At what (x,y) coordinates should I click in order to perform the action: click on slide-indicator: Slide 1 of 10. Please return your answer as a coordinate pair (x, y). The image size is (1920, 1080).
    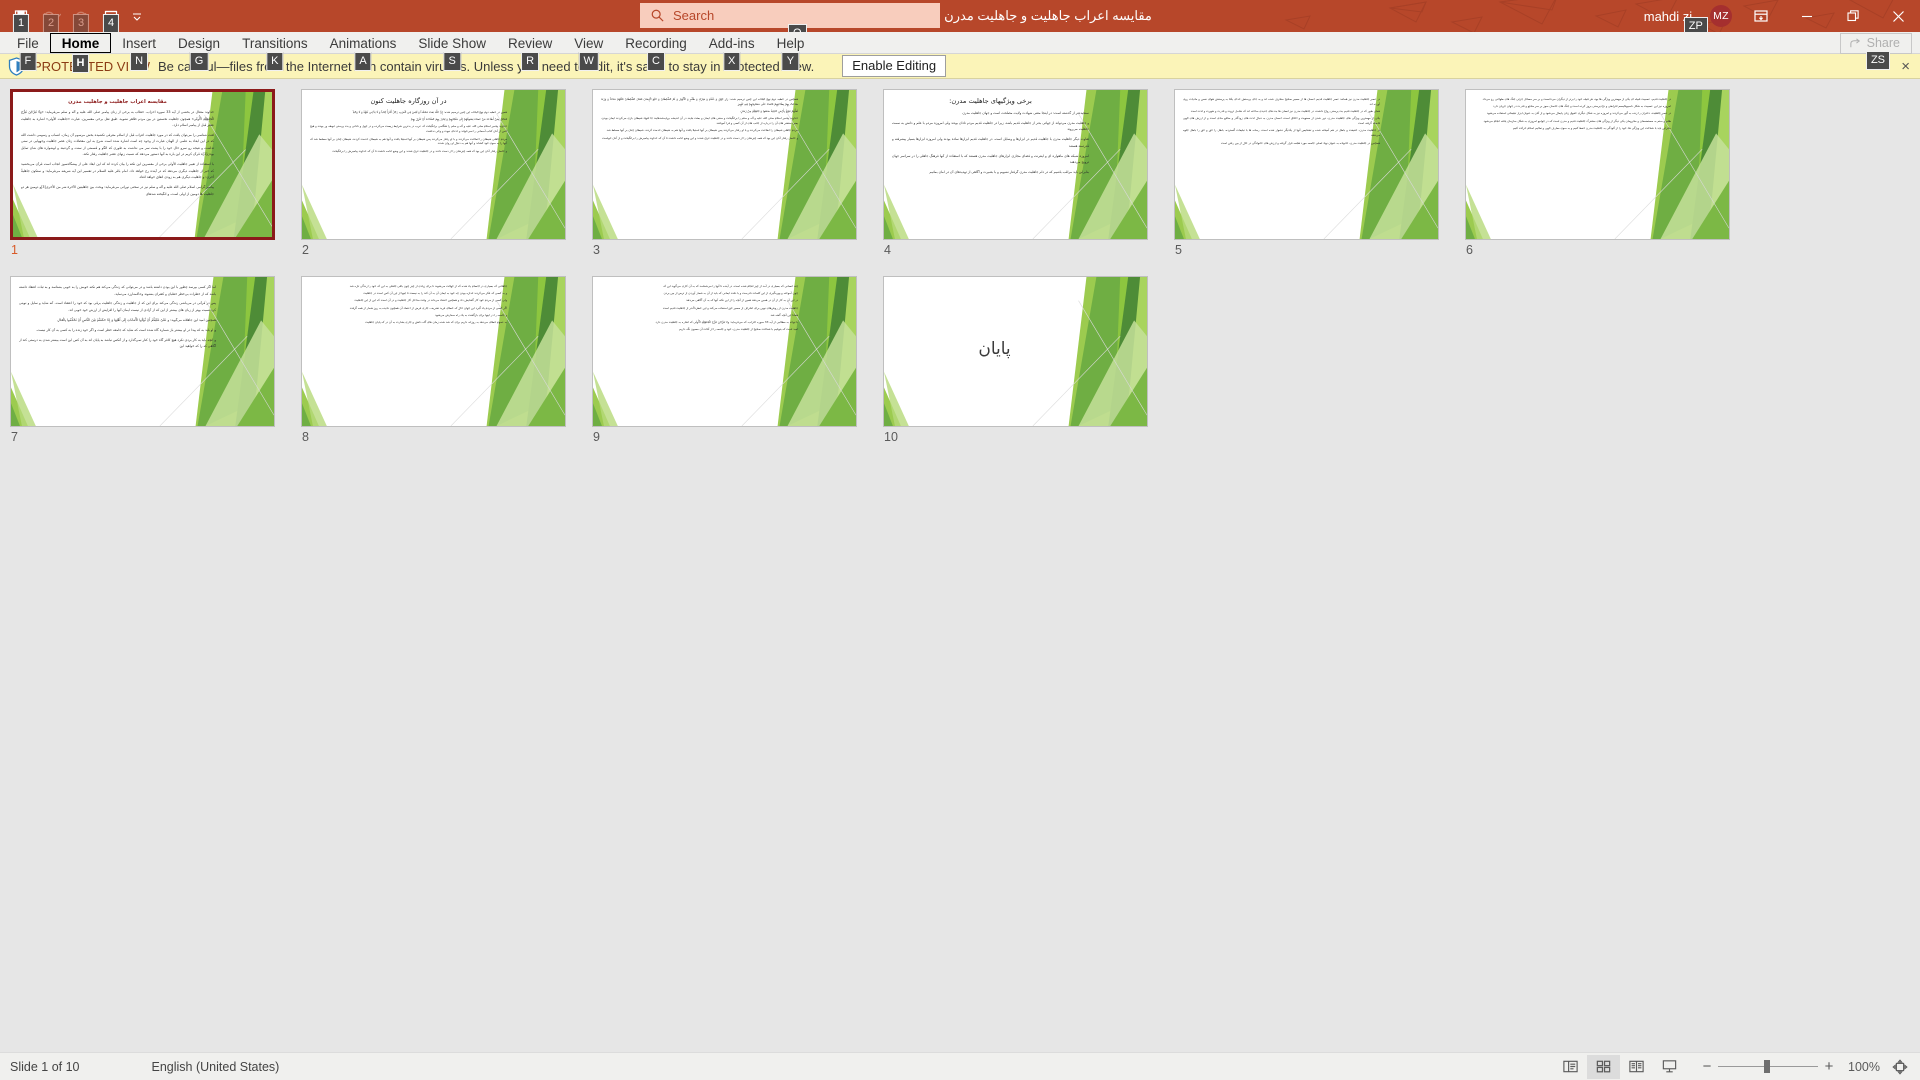
    Looking at the image, I should click on (52, 1067).